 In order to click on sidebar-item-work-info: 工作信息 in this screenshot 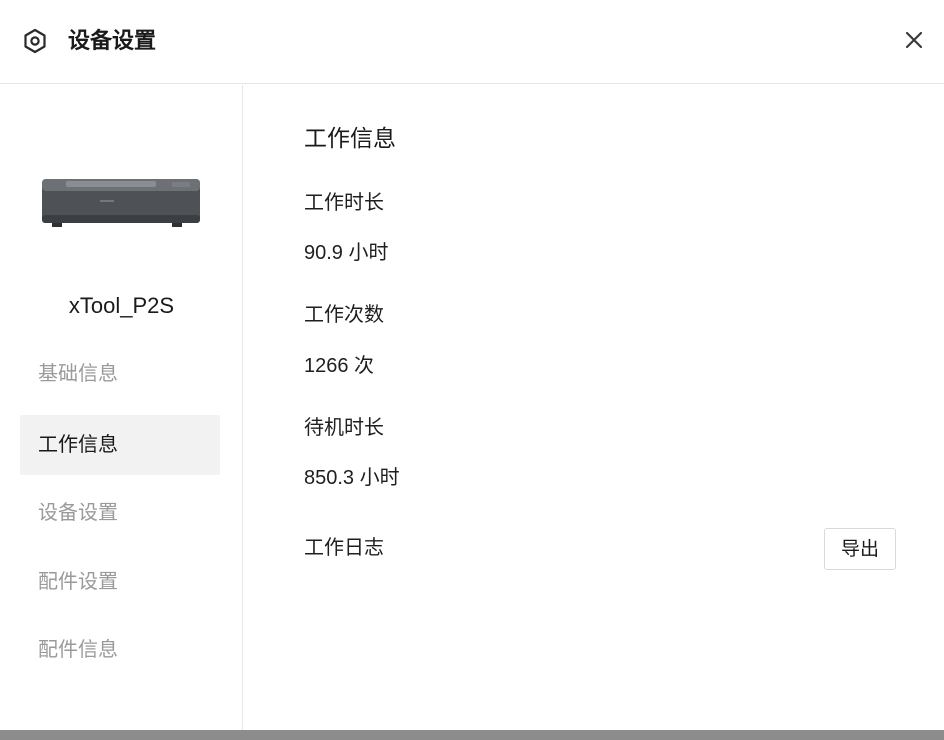, I will do `click(120, 445)`.